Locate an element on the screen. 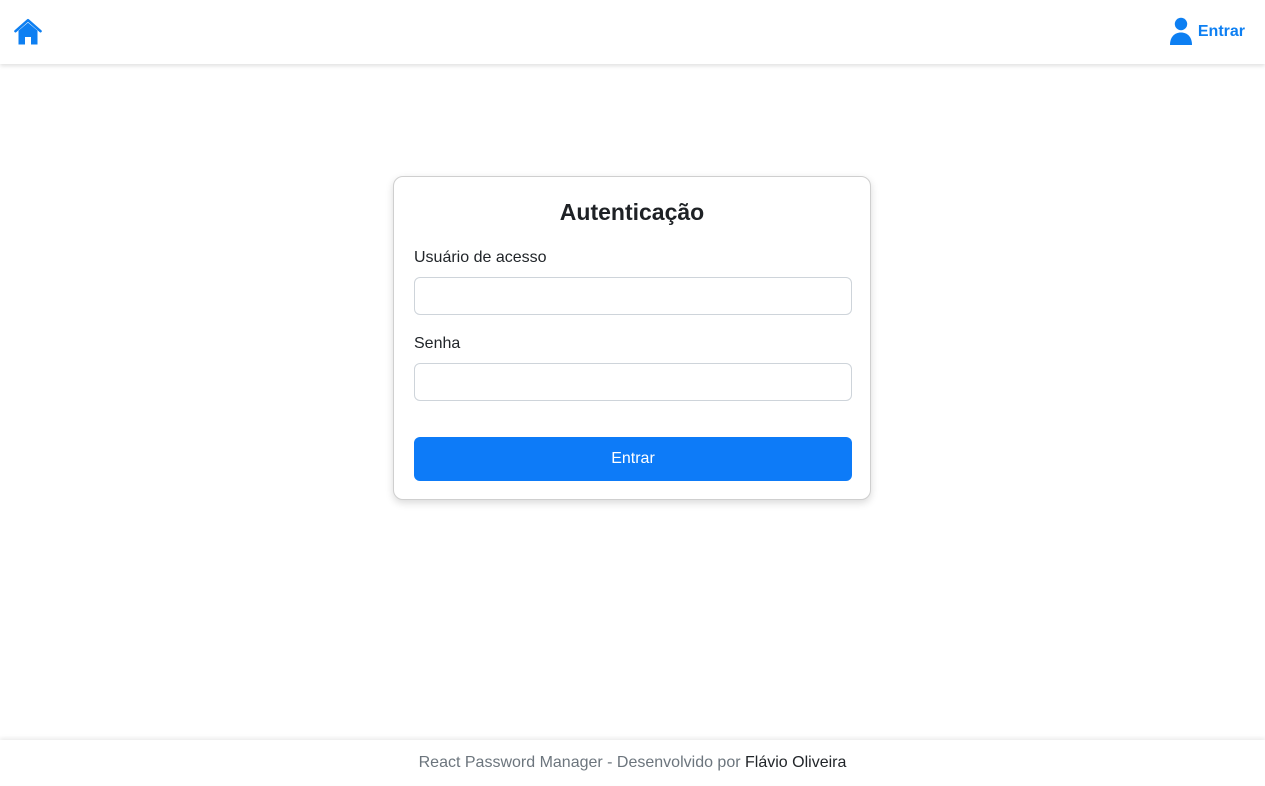  submit-button: Entrar is located at coordinates (633, 459).